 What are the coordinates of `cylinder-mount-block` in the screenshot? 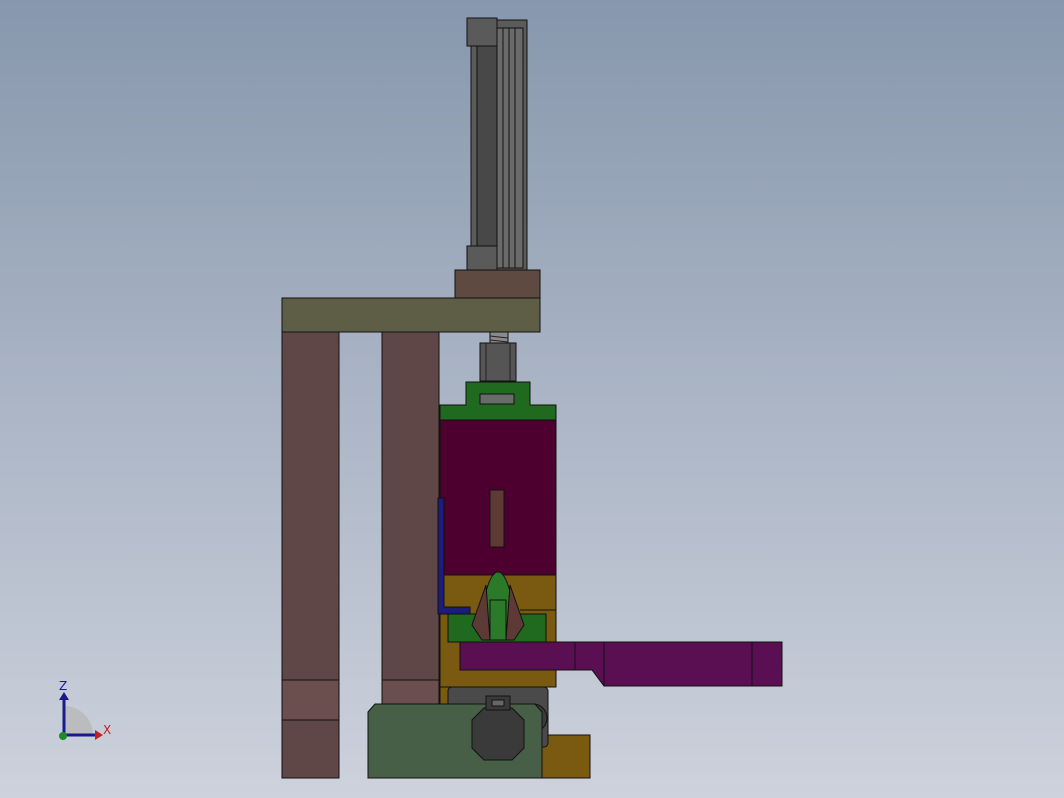 It's located at (497, 285).